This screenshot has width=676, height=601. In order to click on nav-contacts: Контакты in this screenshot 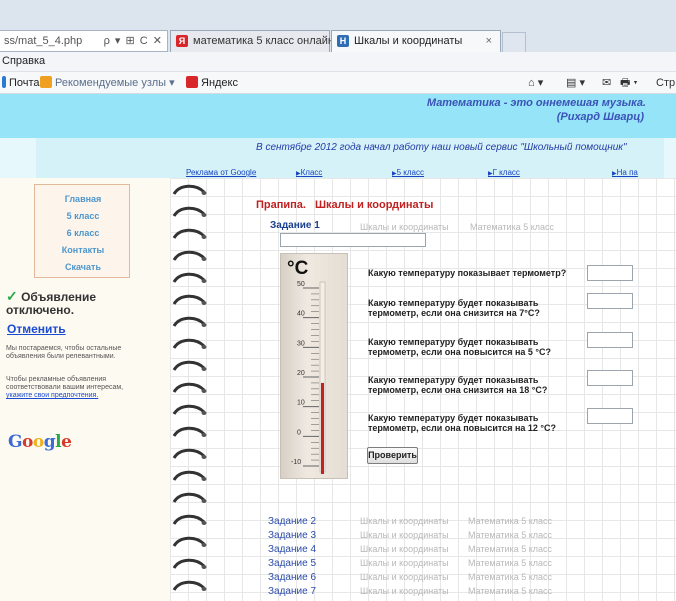, I will do `click(83, 250)`.